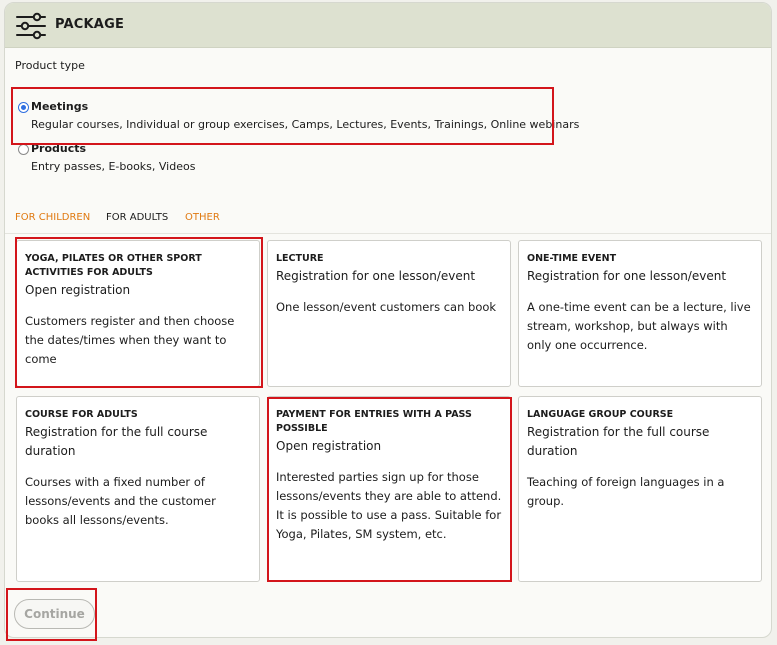 The image size is (777, 645). I want to click on tab-for-adults: FOR ADULTS, so click(137, 217).